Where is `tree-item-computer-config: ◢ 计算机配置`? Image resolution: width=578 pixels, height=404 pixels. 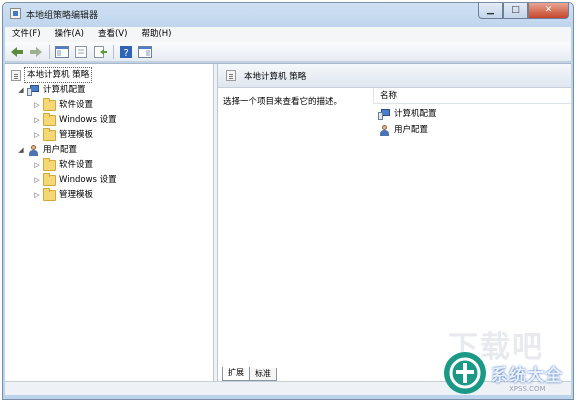
tree-item-computer-config: ◢ 计算机配置 is located at coordinates (51, 90).